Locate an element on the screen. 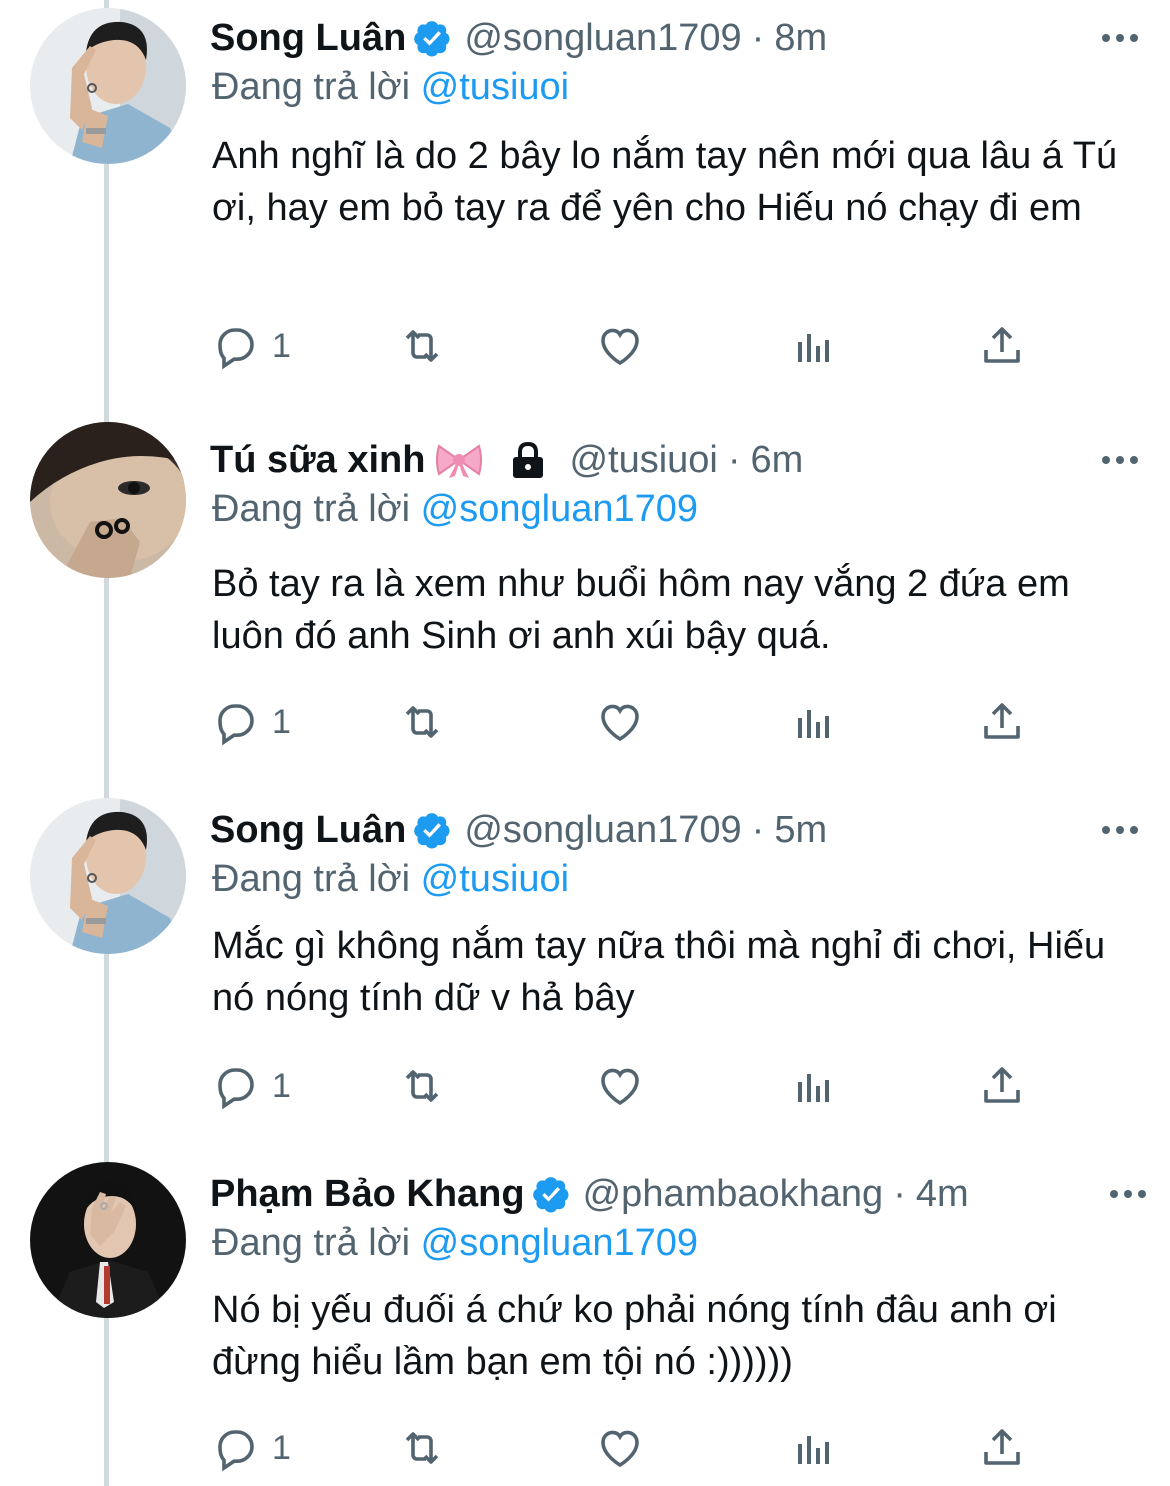  tweet-header: Phạm Bảo Khang @phambaokhang · 4m is located at coordinates (680, 1194).